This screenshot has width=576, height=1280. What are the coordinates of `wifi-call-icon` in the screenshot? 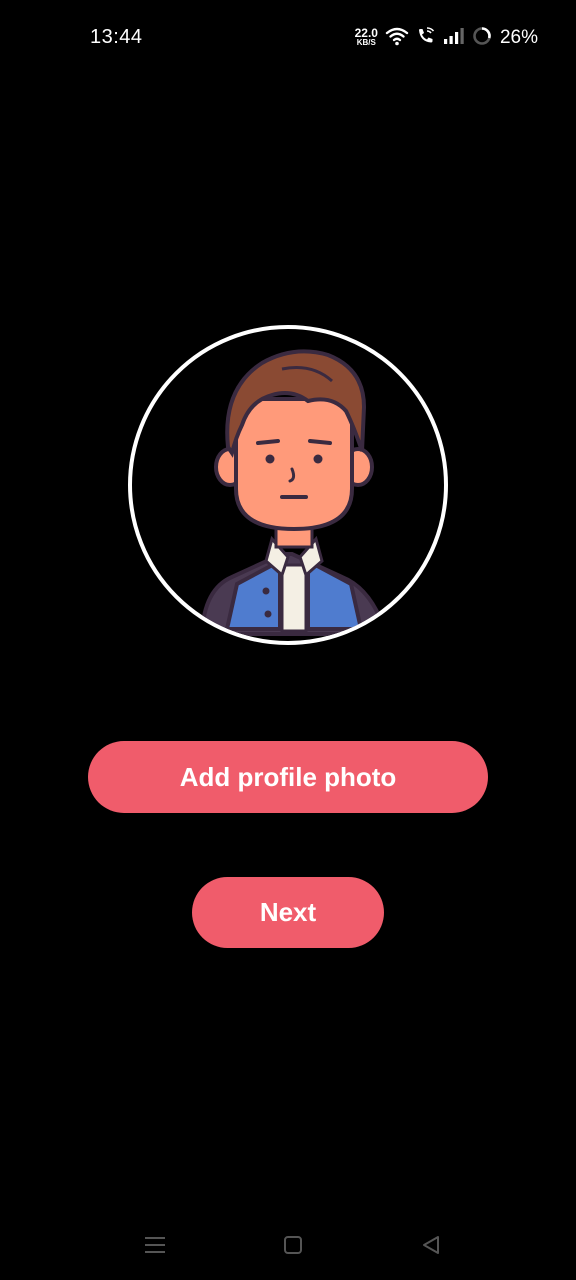 It's located at (426, 38).